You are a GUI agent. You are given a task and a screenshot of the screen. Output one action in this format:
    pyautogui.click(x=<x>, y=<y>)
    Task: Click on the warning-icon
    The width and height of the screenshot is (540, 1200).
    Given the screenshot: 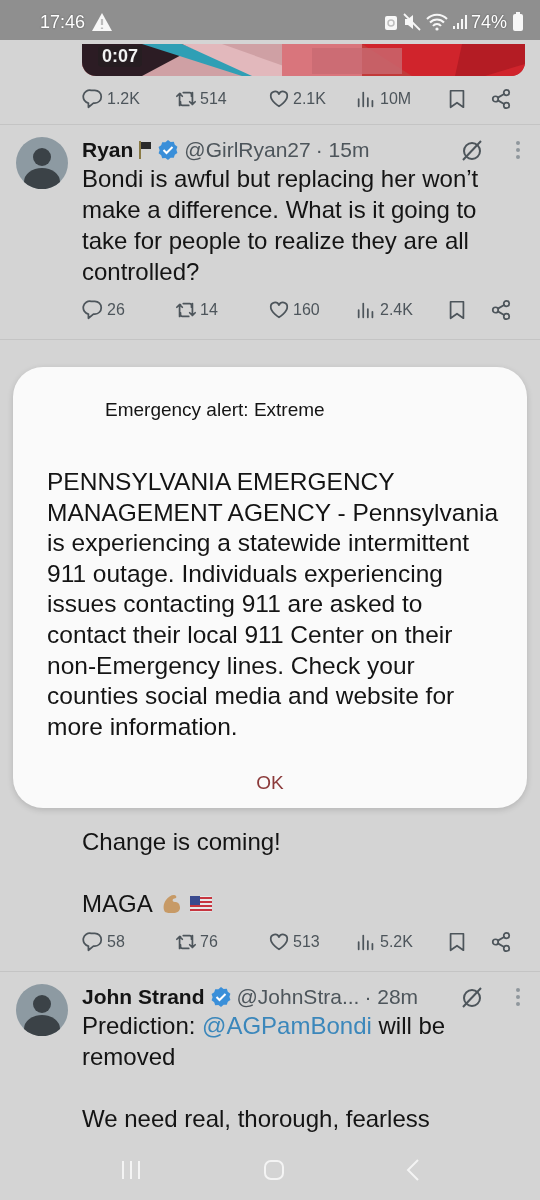 What is the action you would take?
    pyautogui.click(x=102, y=22)
    